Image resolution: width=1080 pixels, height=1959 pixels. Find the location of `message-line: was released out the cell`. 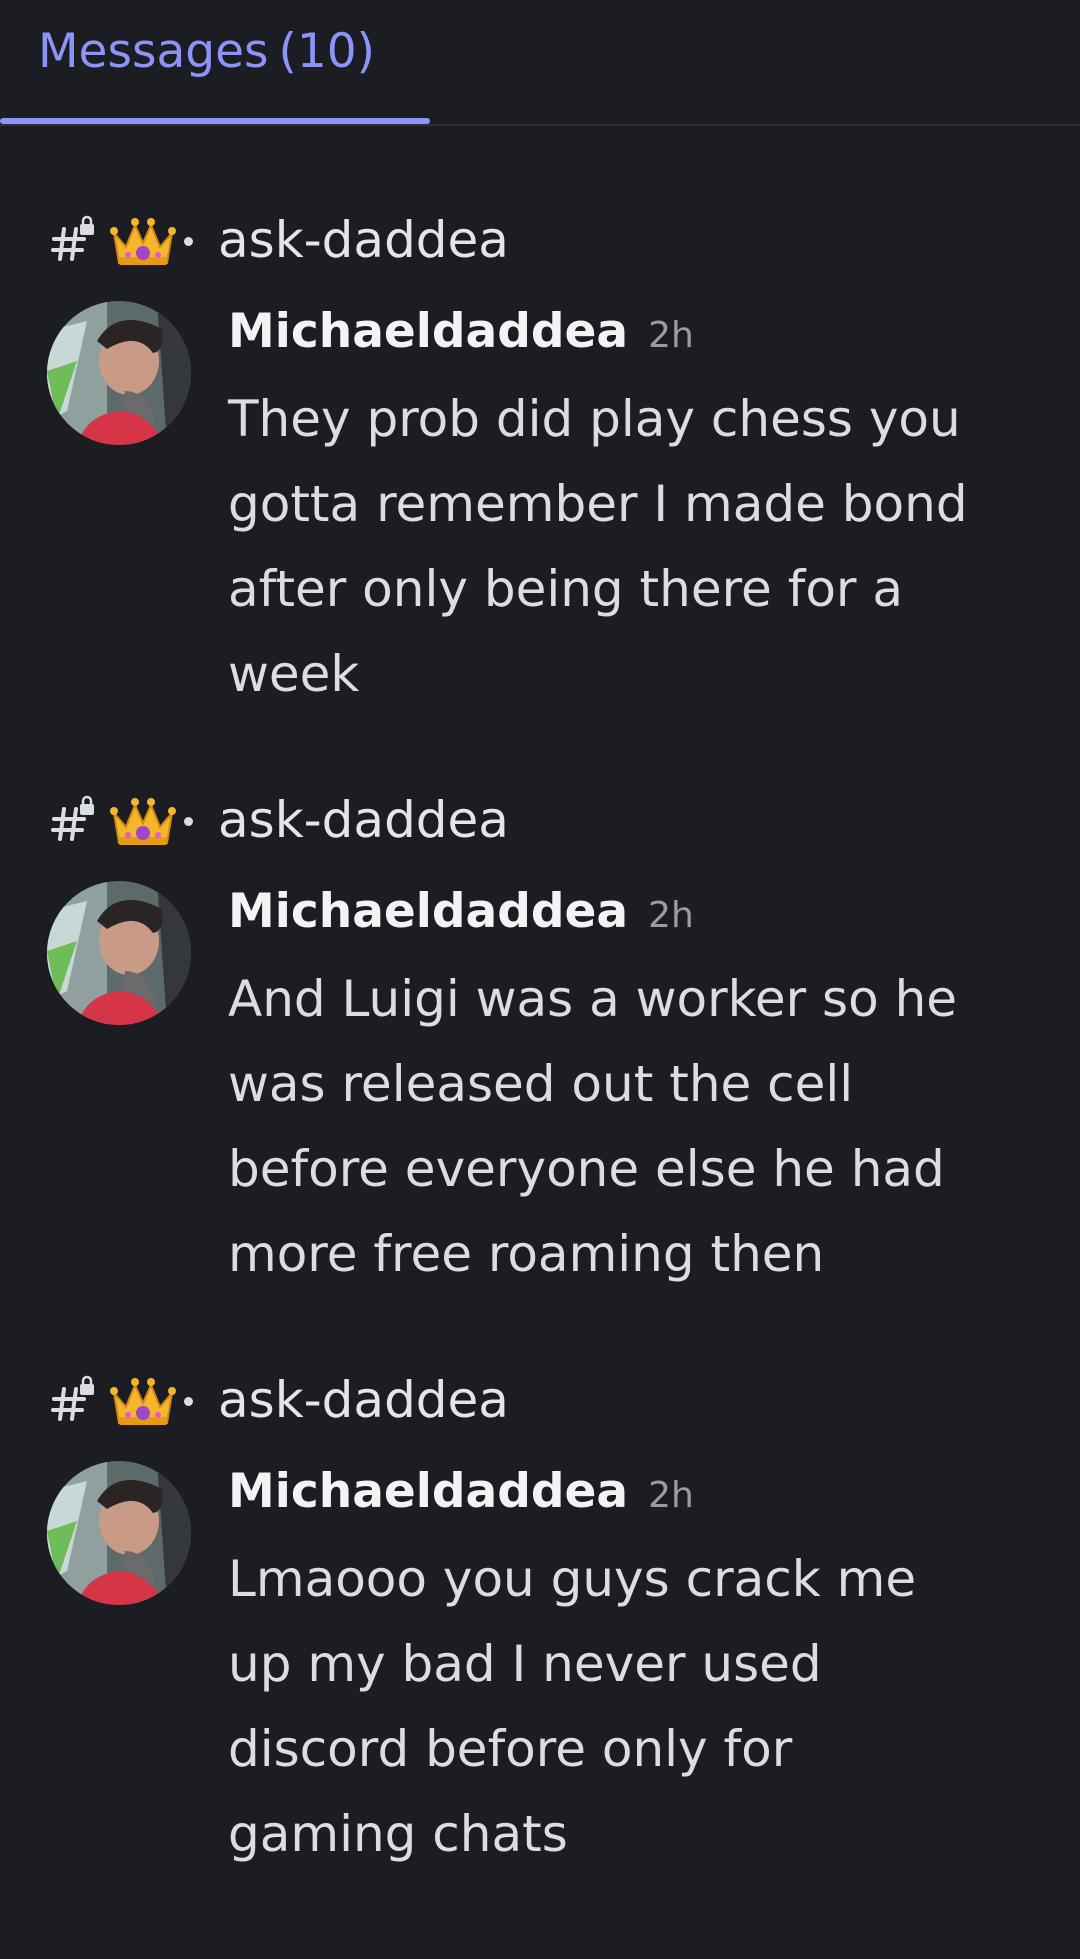

message-line: was released out the cell is located at coordinates (541, 1084).